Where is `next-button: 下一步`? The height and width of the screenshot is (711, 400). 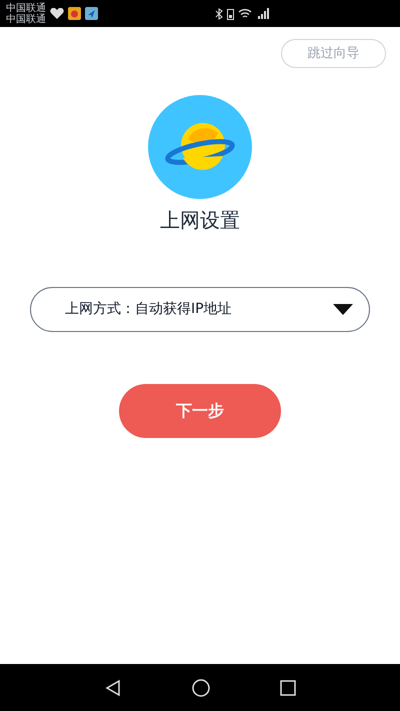
next-button: 下一步 is located at coordinates (200, 411).